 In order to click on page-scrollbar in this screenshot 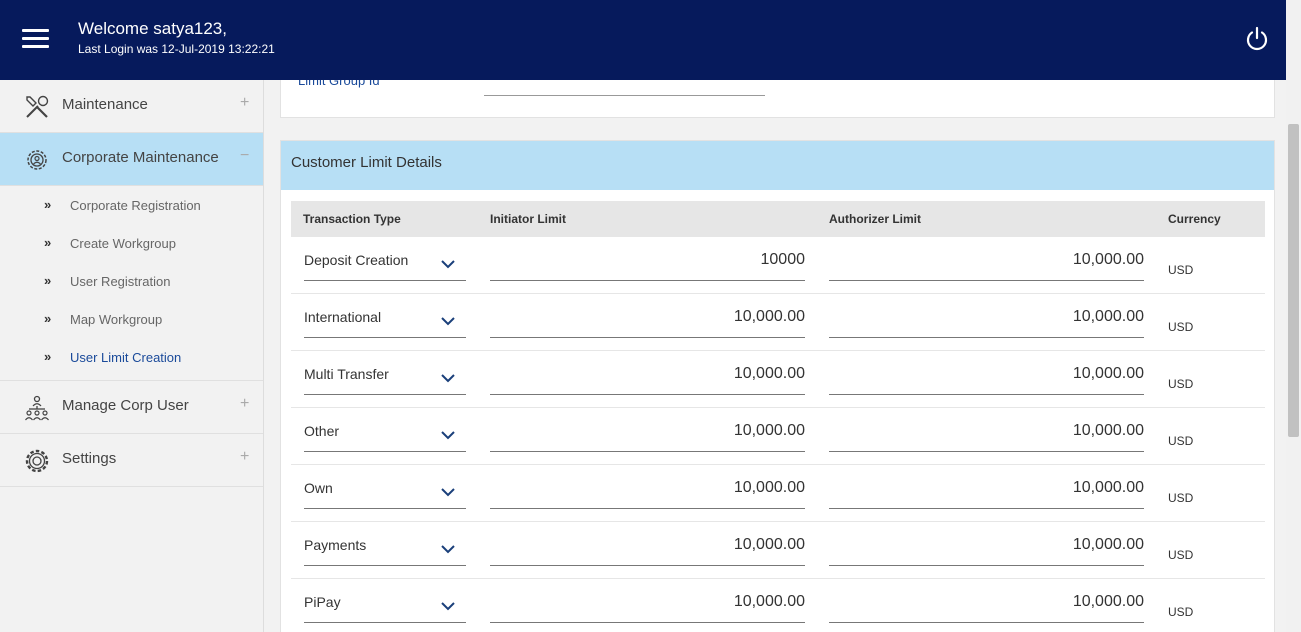, I will do `click(1293, 316)`.